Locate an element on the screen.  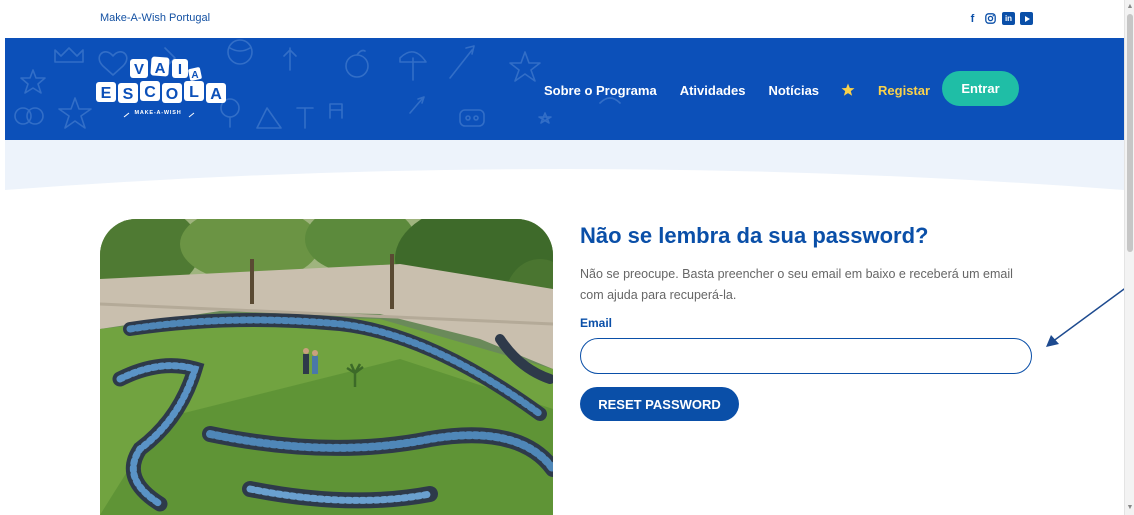
nav-sobre-o-programa: Sobre o Programa is located at coordinates (600, 90).